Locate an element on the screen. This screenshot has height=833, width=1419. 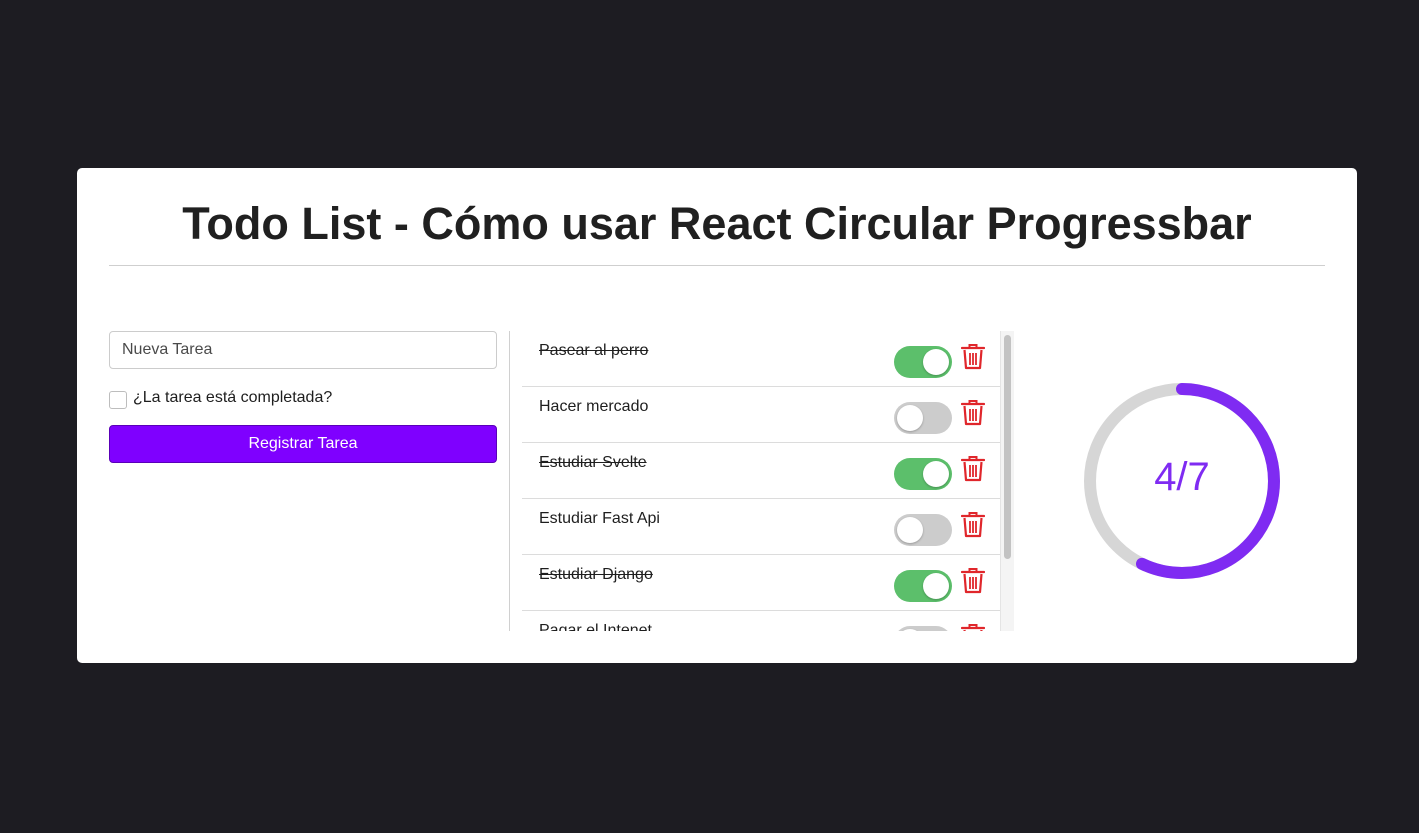
register-task-button: Registrar Tarea is located at coordinates (303, 444).